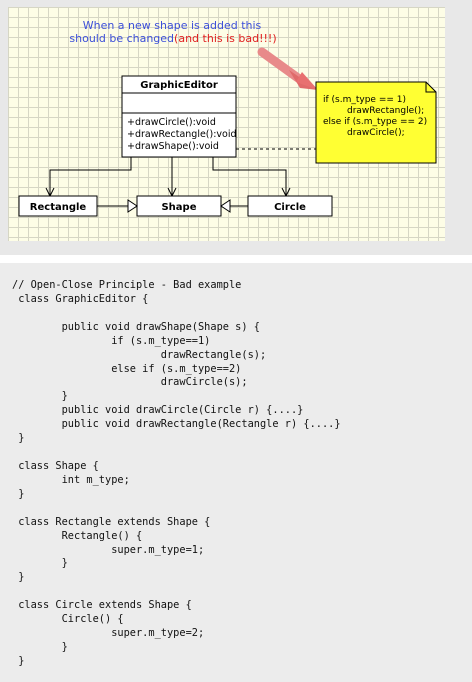 This screenshot has height=682, width=472. What do you see at coordinates (111, 340) in the screenshot?
I see `code-line: if (s.m_type==1)` at bounding box center [111, 340].